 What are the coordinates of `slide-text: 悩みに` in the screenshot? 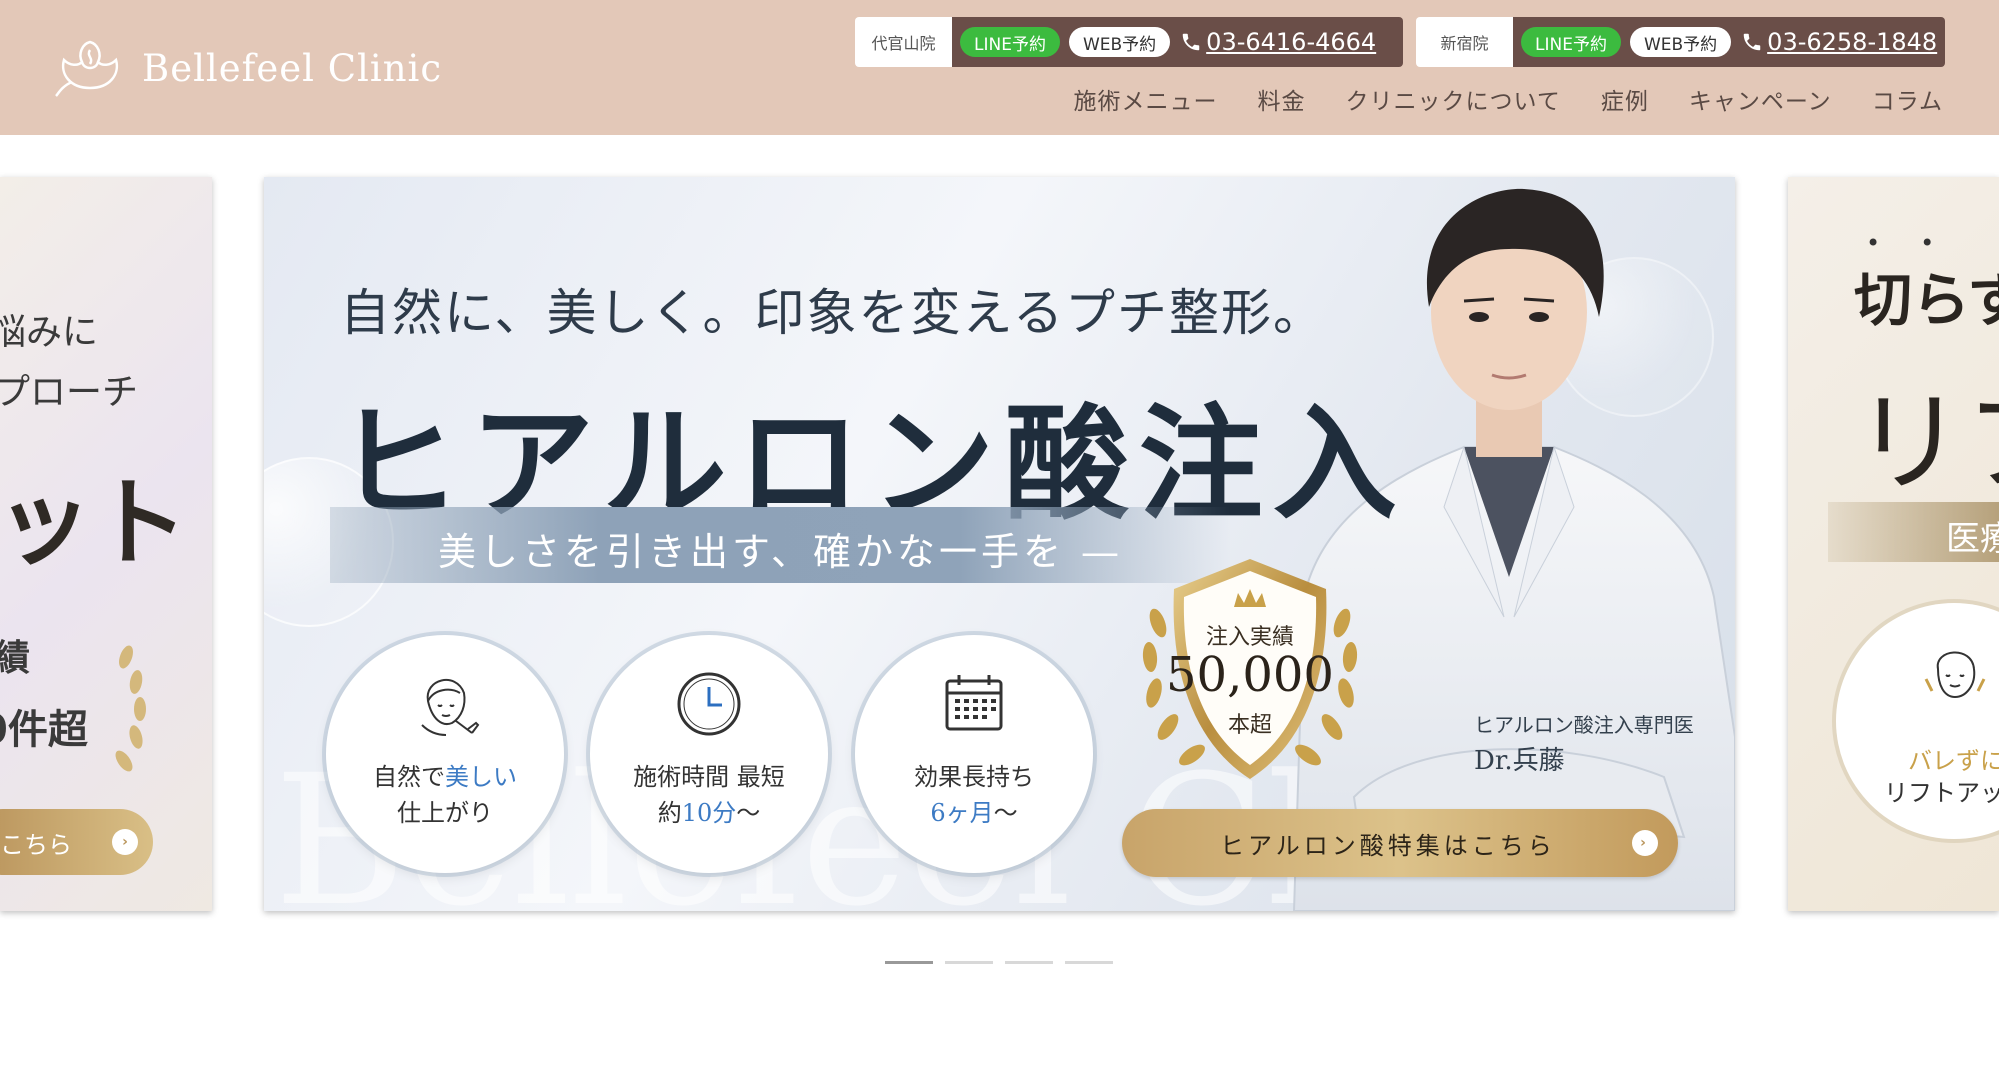 It's located at (49, 332).